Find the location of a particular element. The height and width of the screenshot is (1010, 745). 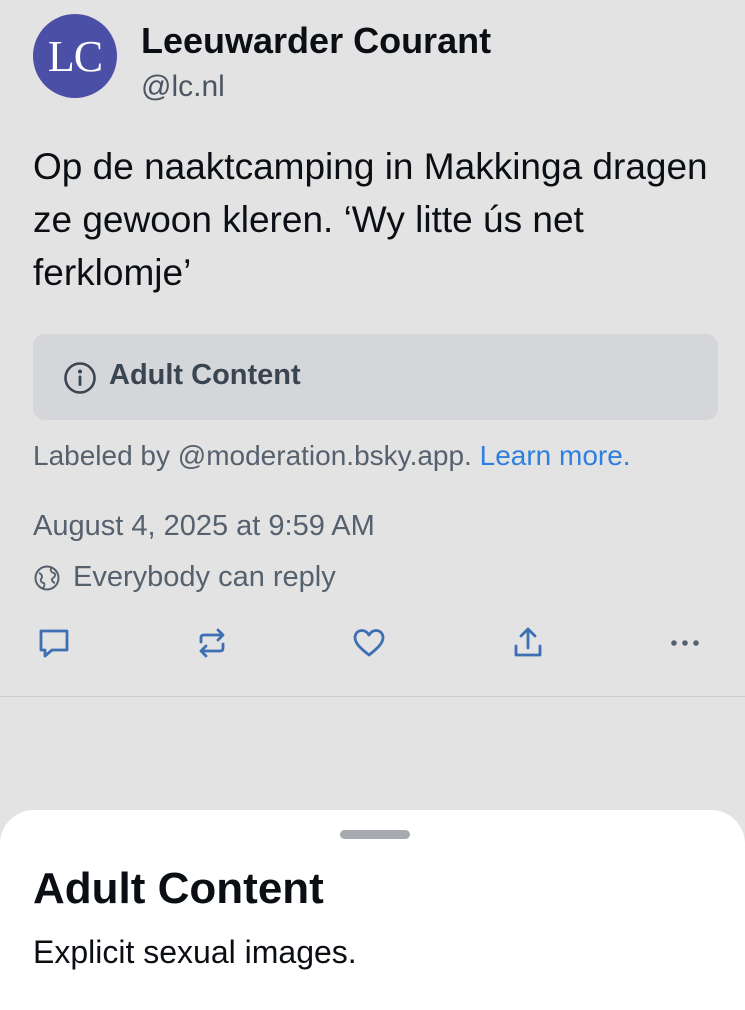

like-button is located at coordinates (369, 643).